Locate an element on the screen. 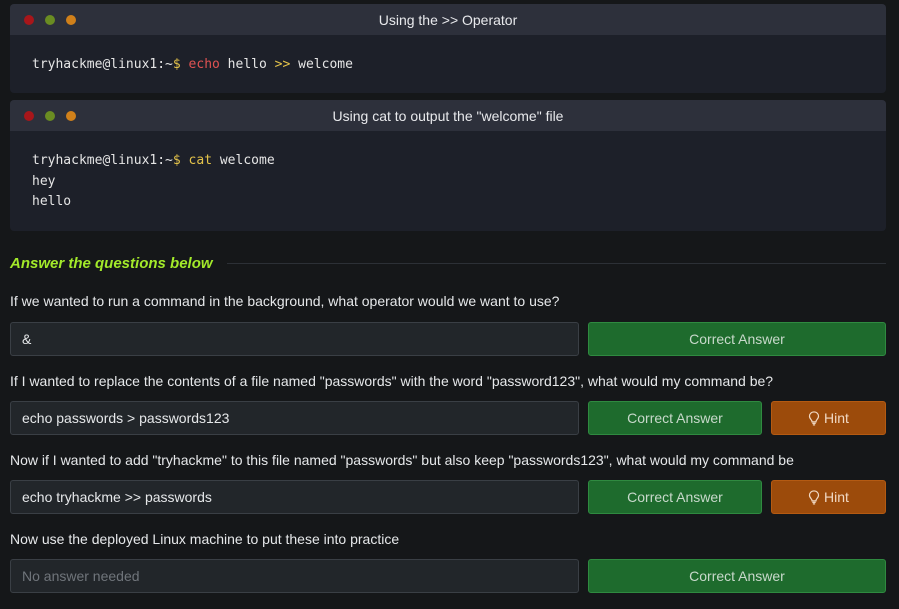  questions-section-header: Answer the questions below is located at coordinates (448, 263).